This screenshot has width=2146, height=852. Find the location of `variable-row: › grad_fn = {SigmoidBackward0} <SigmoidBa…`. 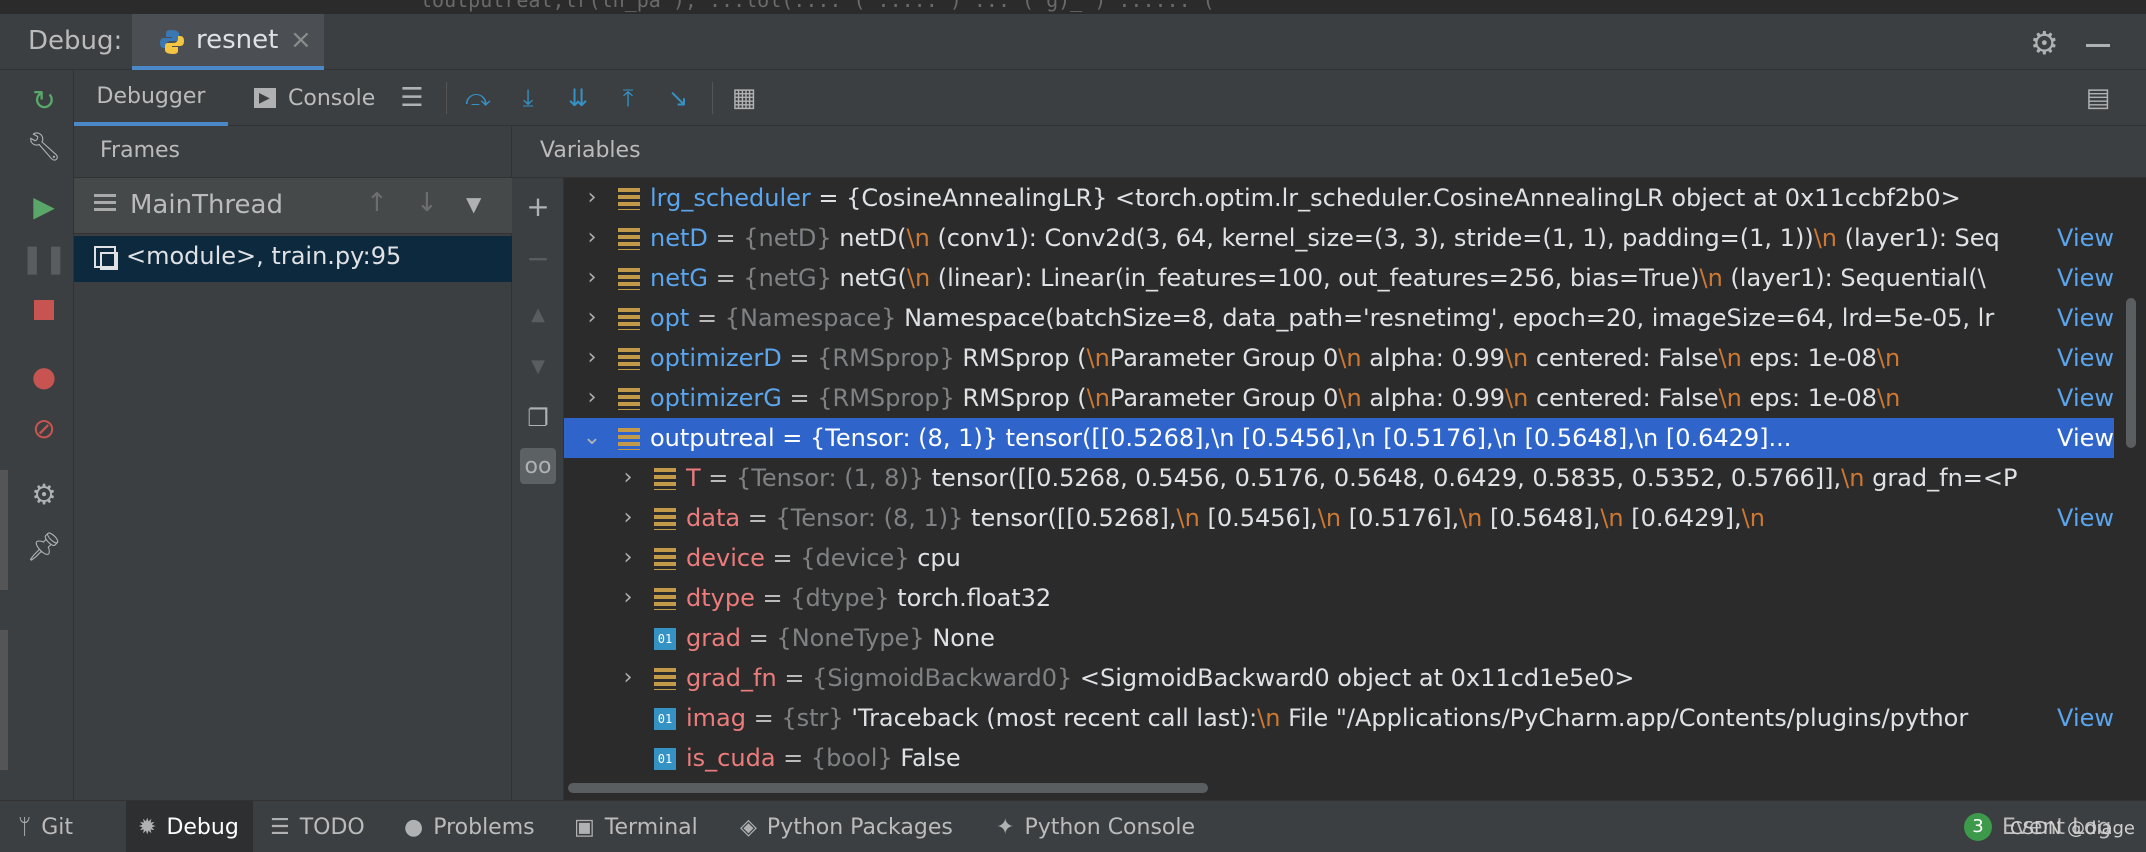

variable-row: › grad_fn = {SigmoidBackward0} <SigmoidBa… is located at coordinates (1339, 678).